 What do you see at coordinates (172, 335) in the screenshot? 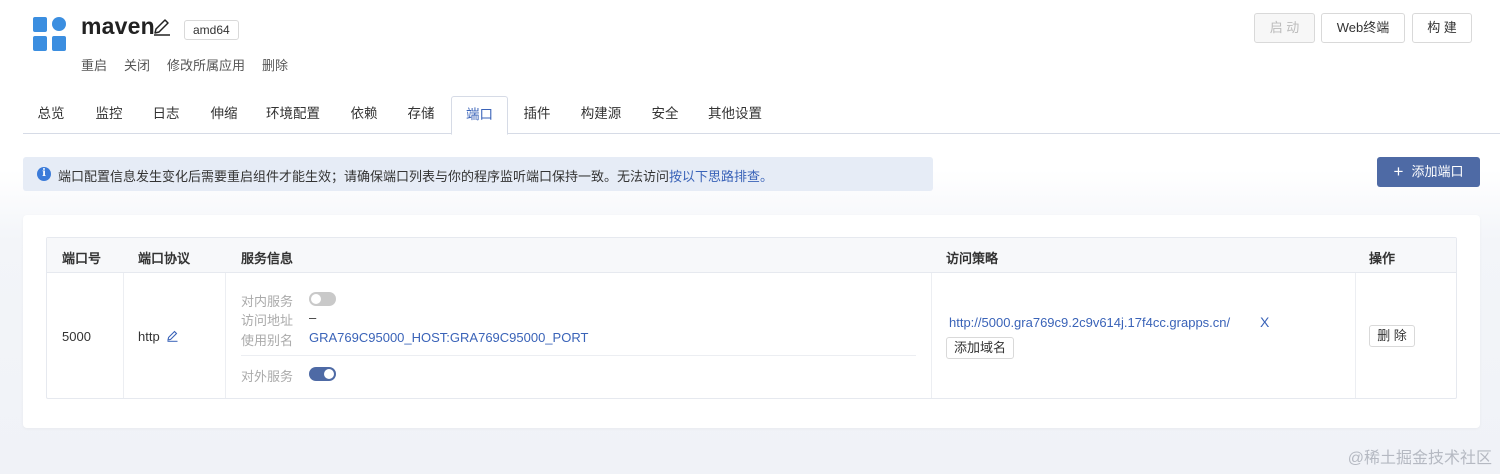
I see `edit-protocol-icon` at bounding box center [172, 335].